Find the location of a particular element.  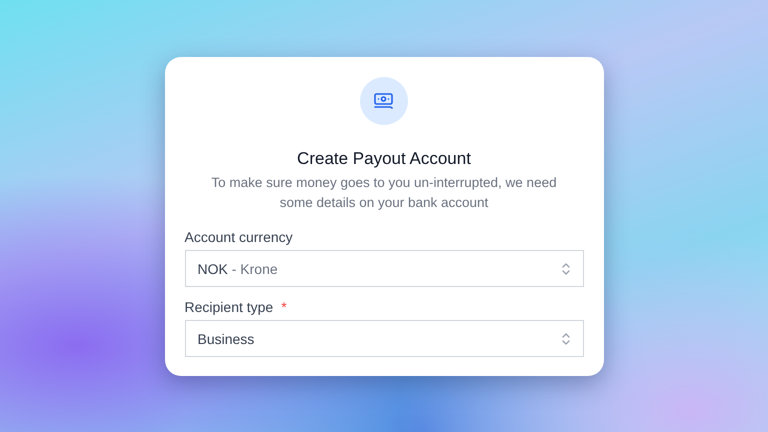

required-mark: * is located at coordinates (284, 307).